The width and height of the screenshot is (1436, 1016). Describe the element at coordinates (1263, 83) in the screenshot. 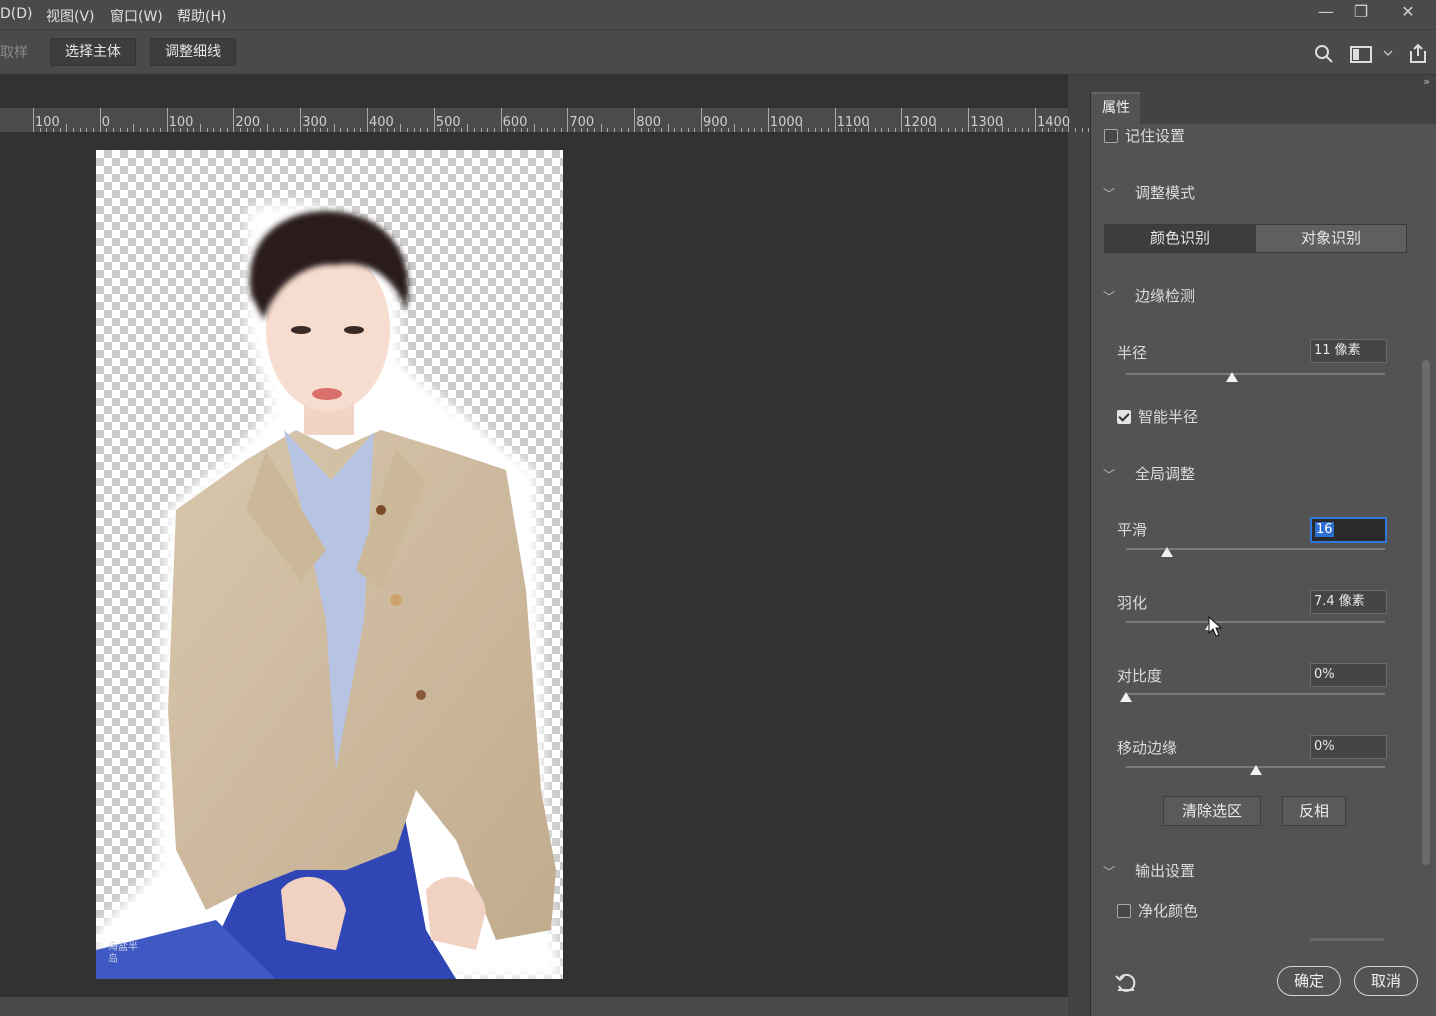

I see `panel-header-strip: »` at that location.